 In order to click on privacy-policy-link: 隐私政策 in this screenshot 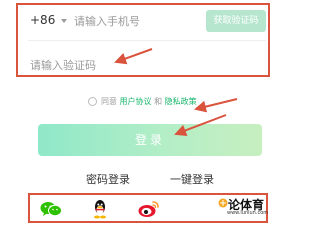, I will do `click(181, 101)`.